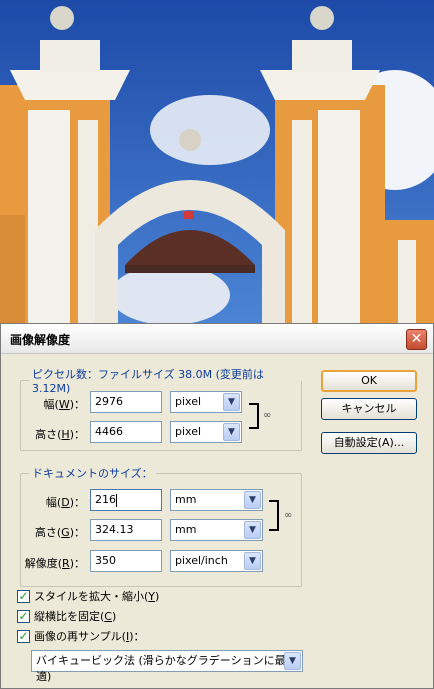 The height and width of the screenshot is (689, 434). Describe the element at coordinates (206, 432) in the screenshot. I see `pixel-height-unit-select: pixel ▼` at that location.